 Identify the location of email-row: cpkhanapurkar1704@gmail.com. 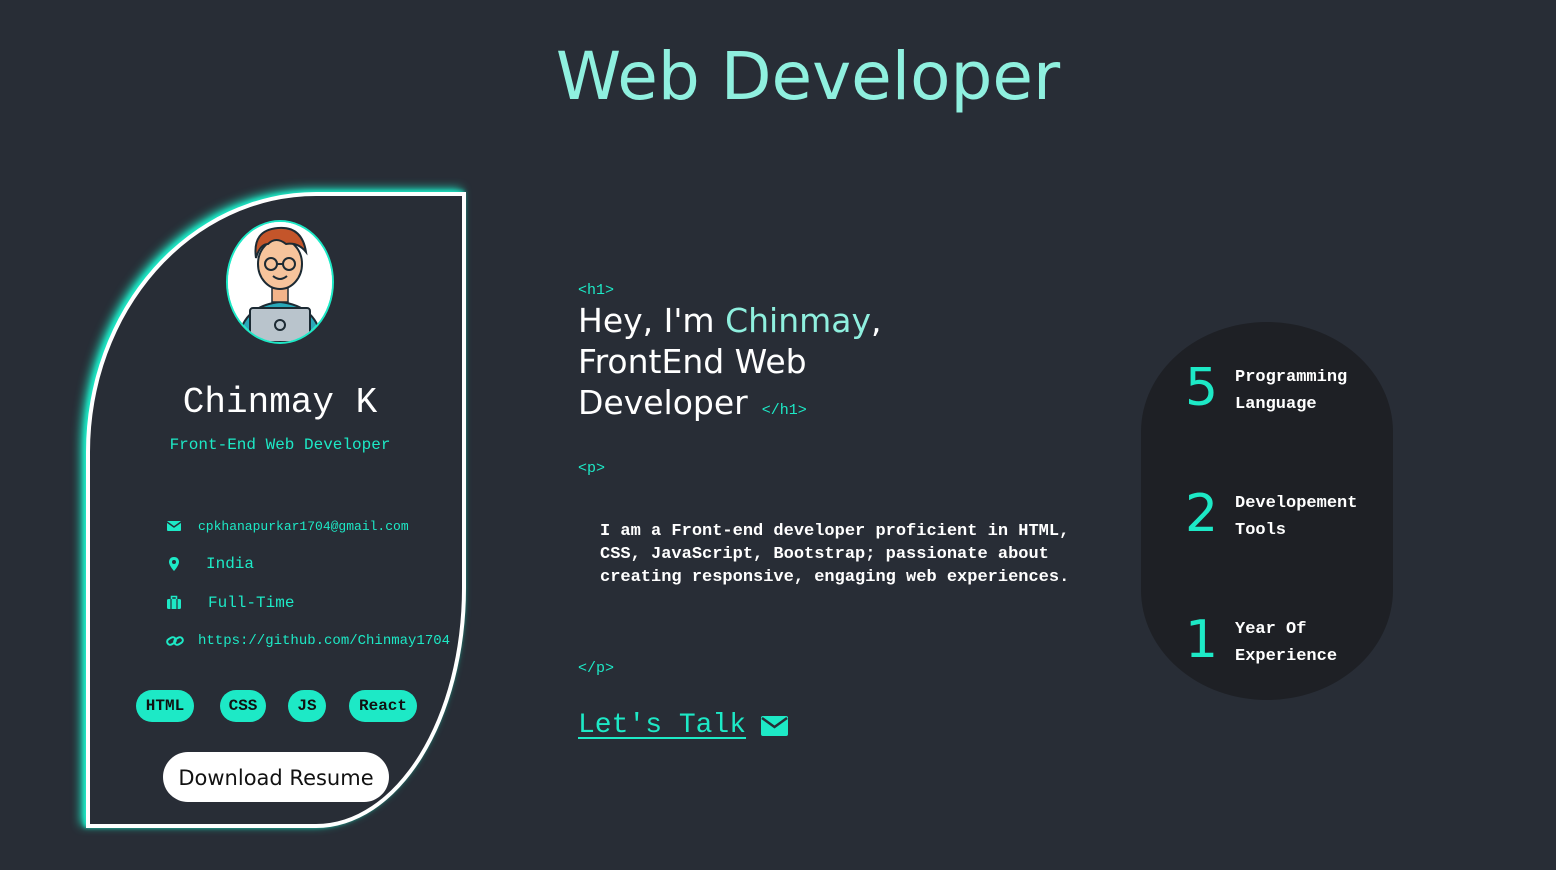
(287, 526).